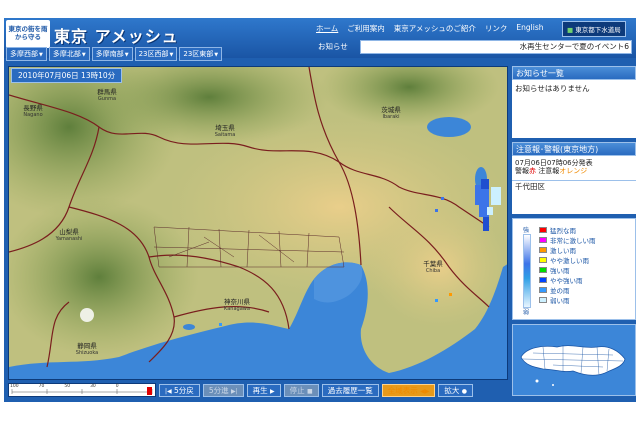 This screenshot has height=426, width=640. I want to click on legend-bar, so click(527, 271).